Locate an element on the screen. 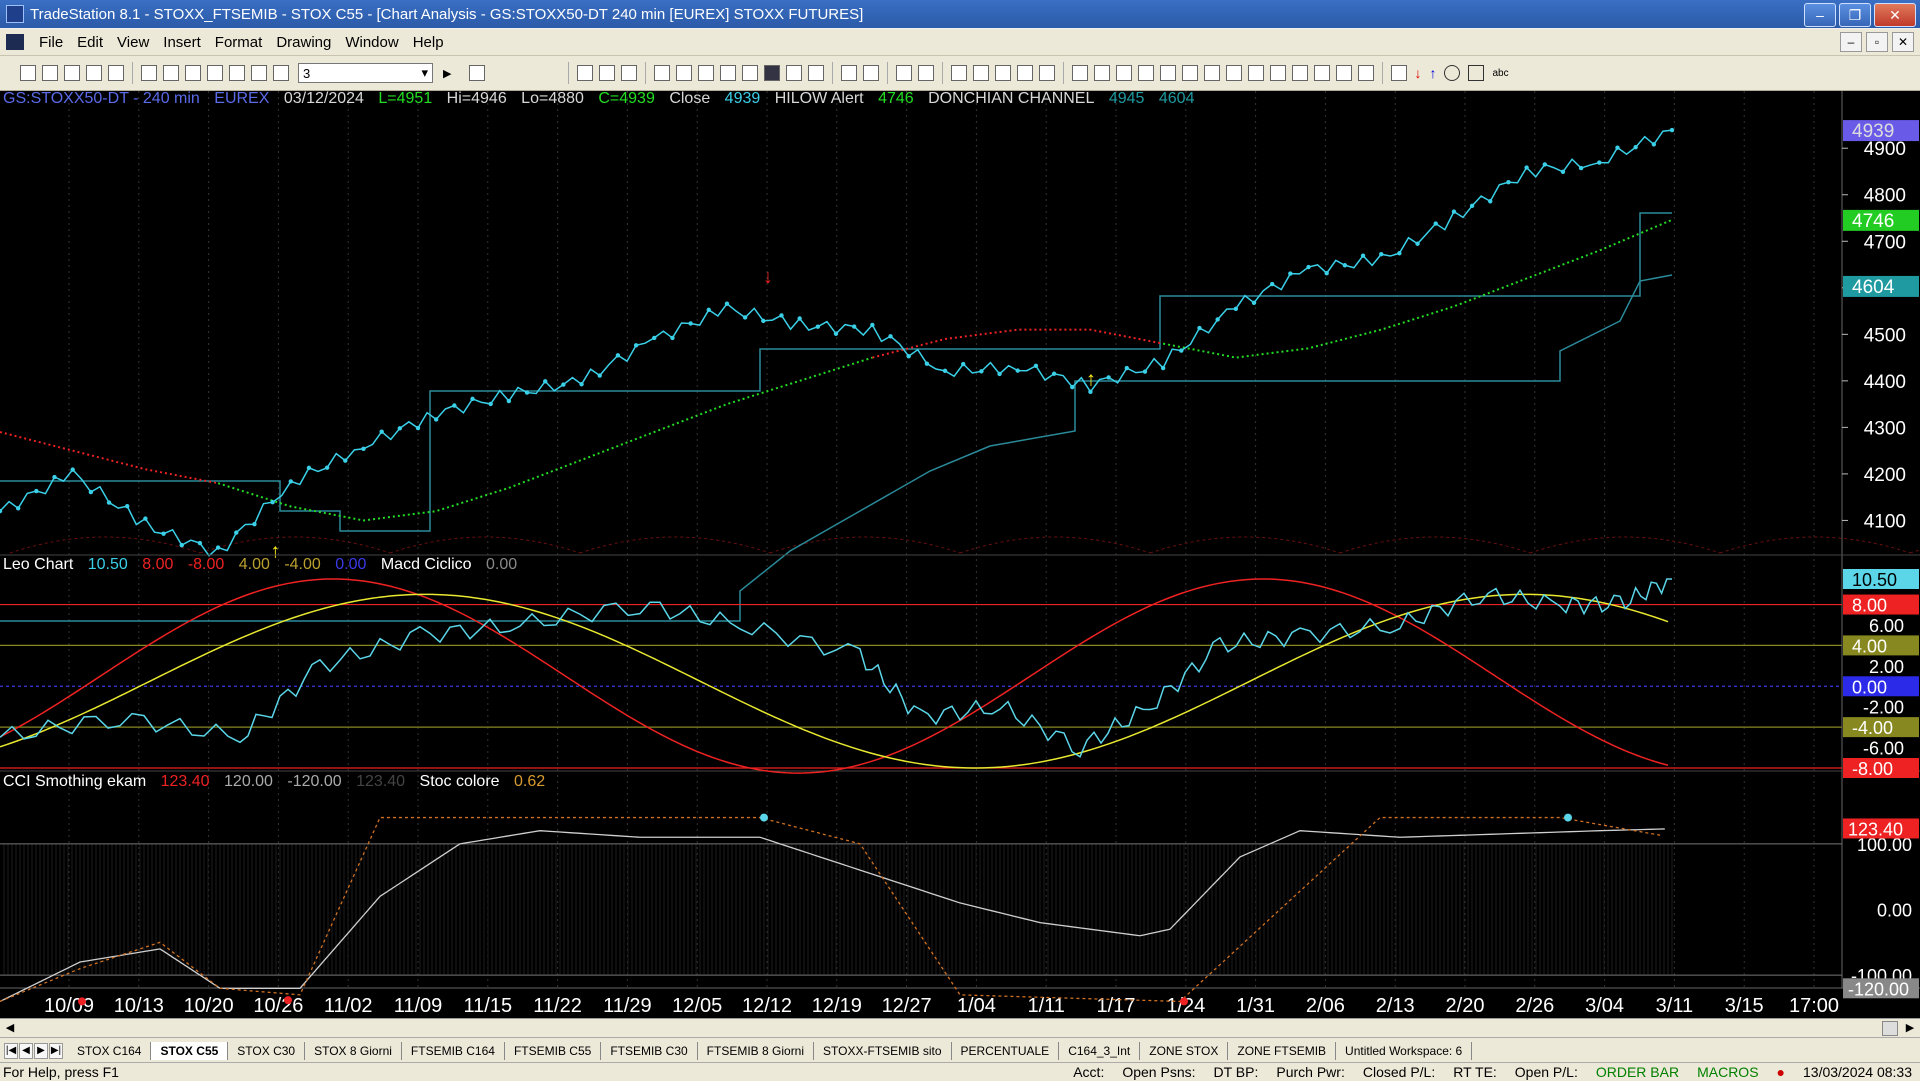  close-button: ✕ is located at coordinates (1895, 15).